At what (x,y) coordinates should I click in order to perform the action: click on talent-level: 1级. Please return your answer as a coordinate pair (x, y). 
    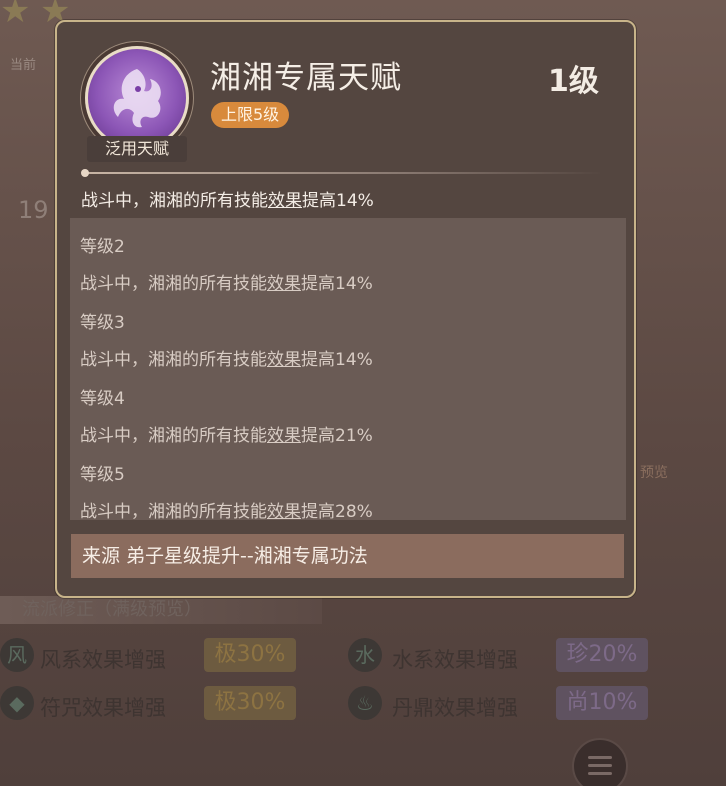
    Looking at the image, I should click on (573, 81).